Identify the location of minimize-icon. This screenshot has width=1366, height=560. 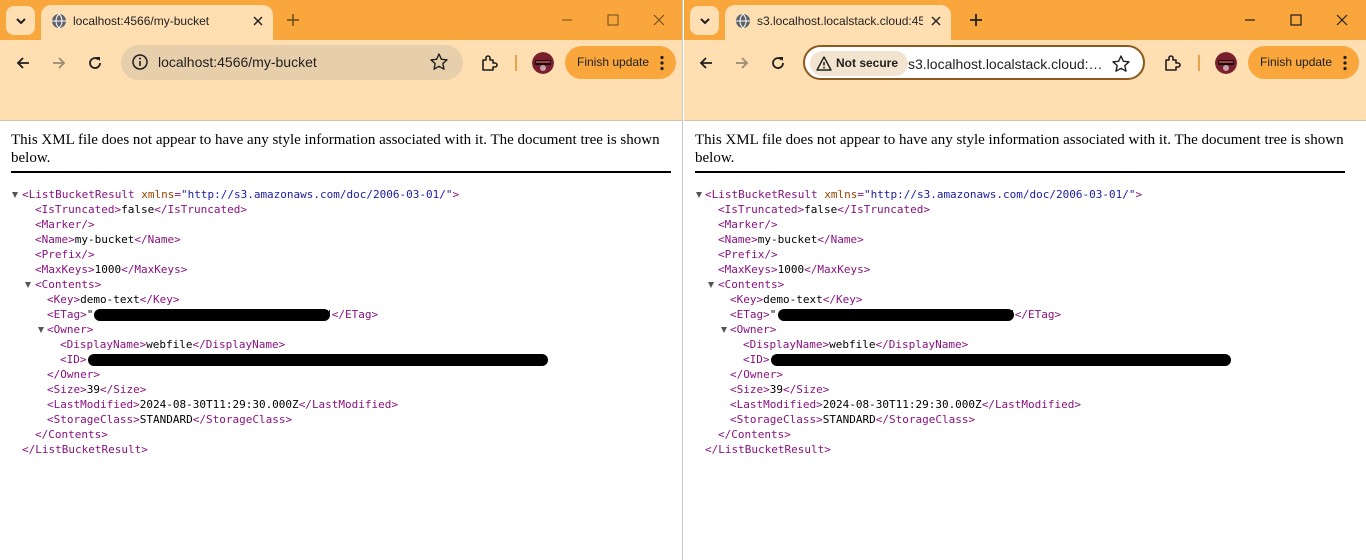
(1250, 20).